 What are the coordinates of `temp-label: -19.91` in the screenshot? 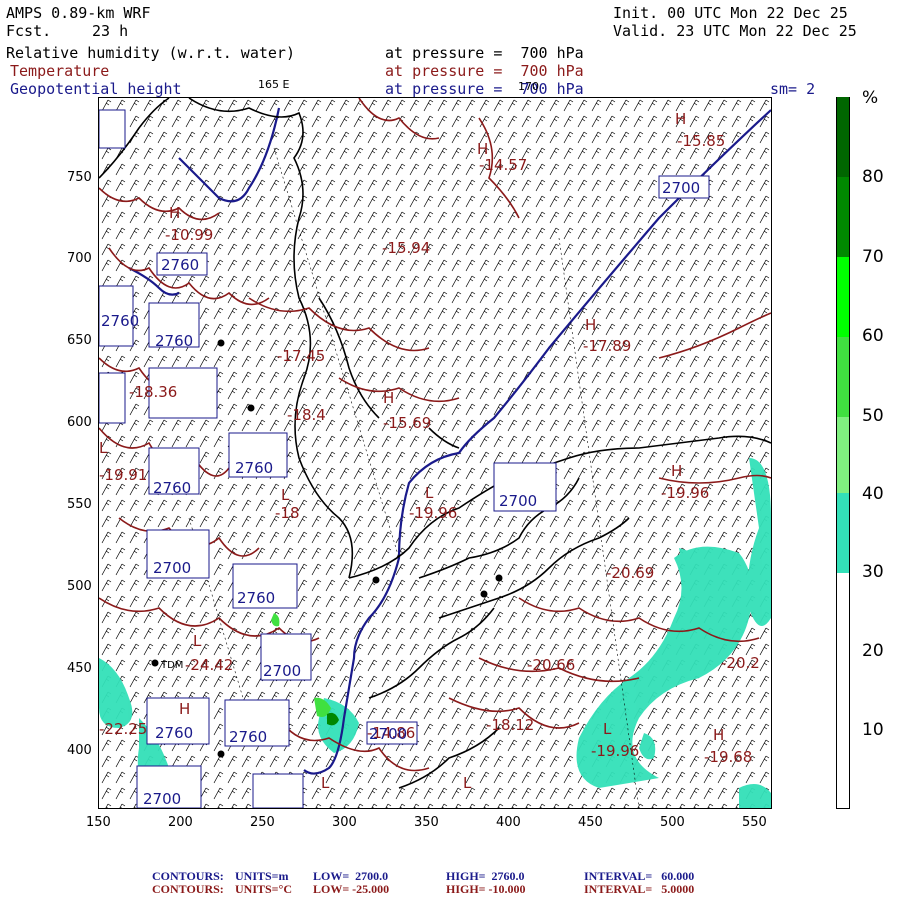 It's located at (123, 475).